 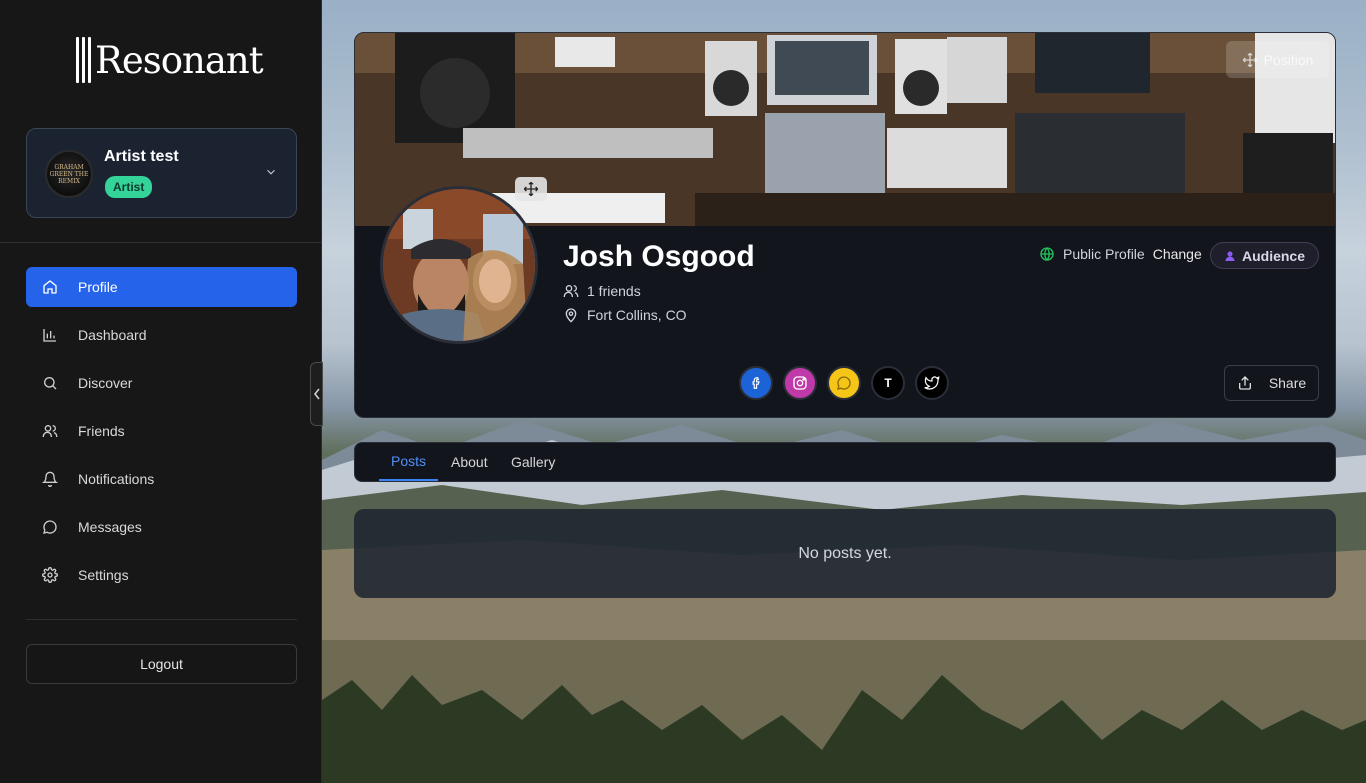 I want to click on twitter-icon, so click(x=932, y=382).